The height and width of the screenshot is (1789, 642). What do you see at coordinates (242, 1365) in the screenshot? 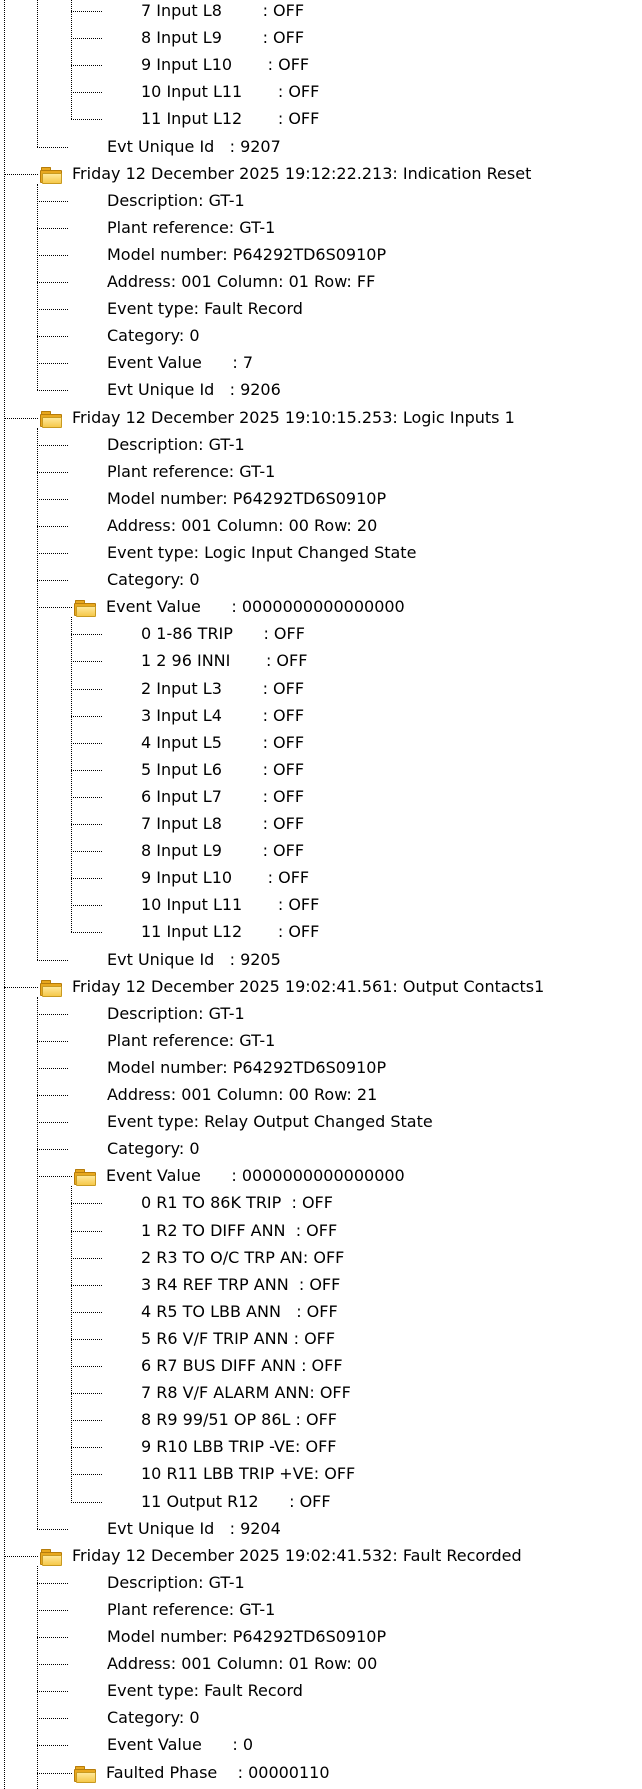
I see `event-field-label: 6 R7 BUS DIFF ANN : OFF` at bounding box center [242, 1365].